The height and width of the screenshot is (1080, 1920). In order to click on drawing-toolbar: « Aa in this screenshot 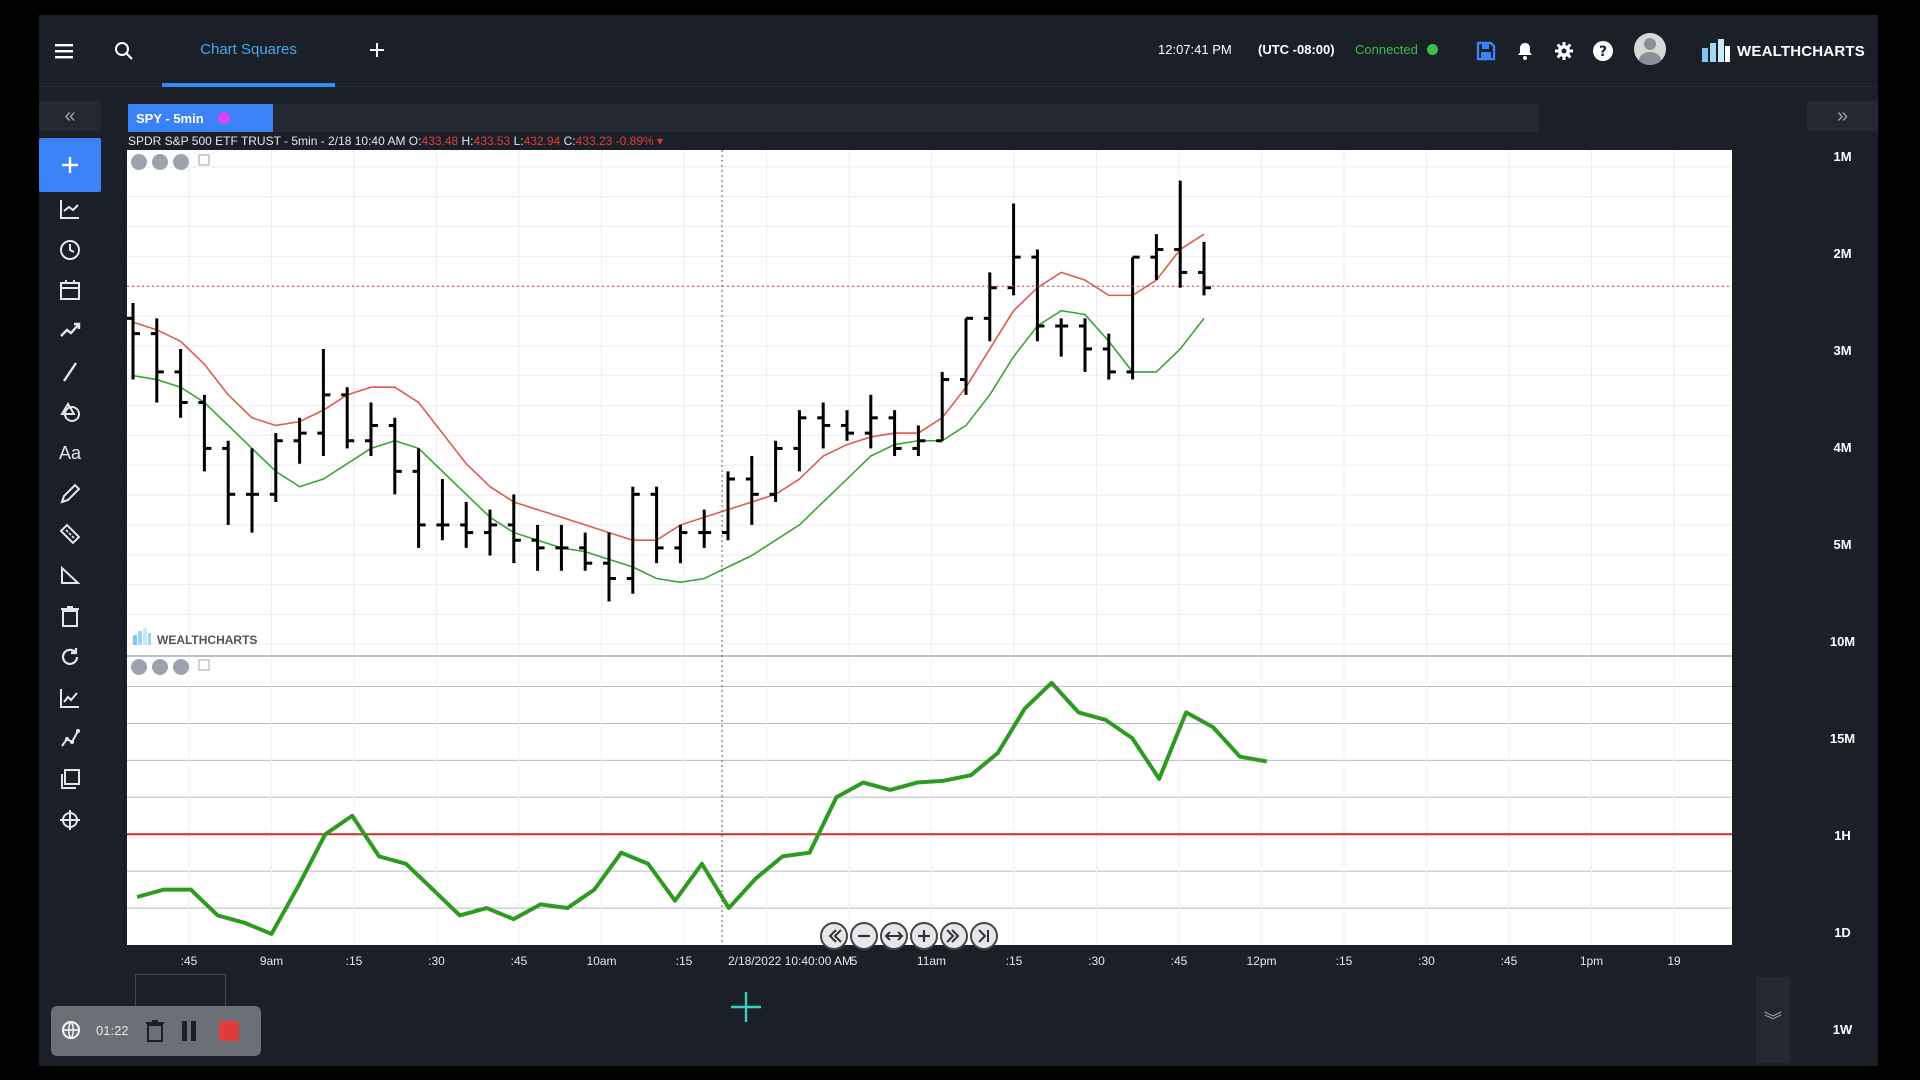, I will do `click(70, 583)`.